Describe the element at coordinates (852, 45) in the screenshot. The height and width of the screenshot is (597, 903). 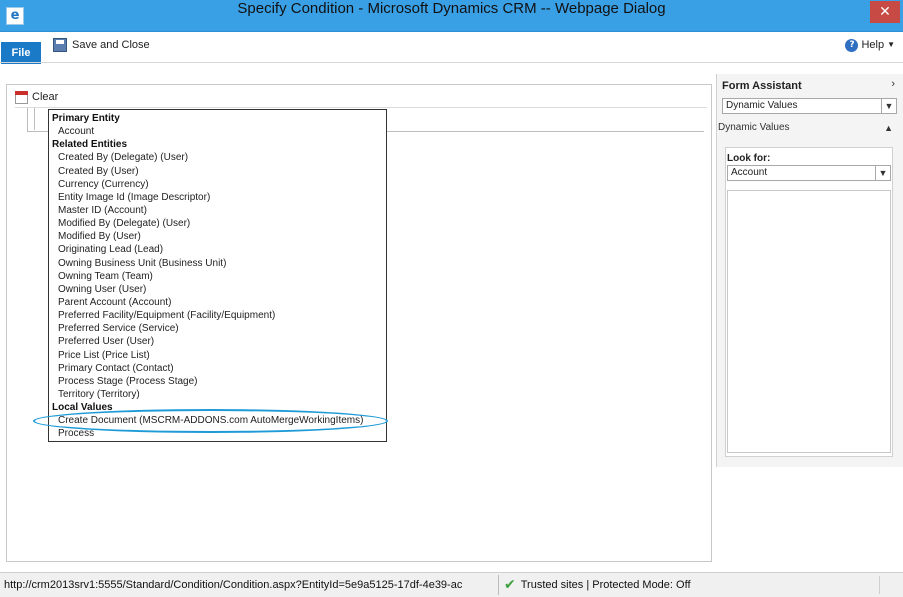
I see `help-icon: ?` at that location.